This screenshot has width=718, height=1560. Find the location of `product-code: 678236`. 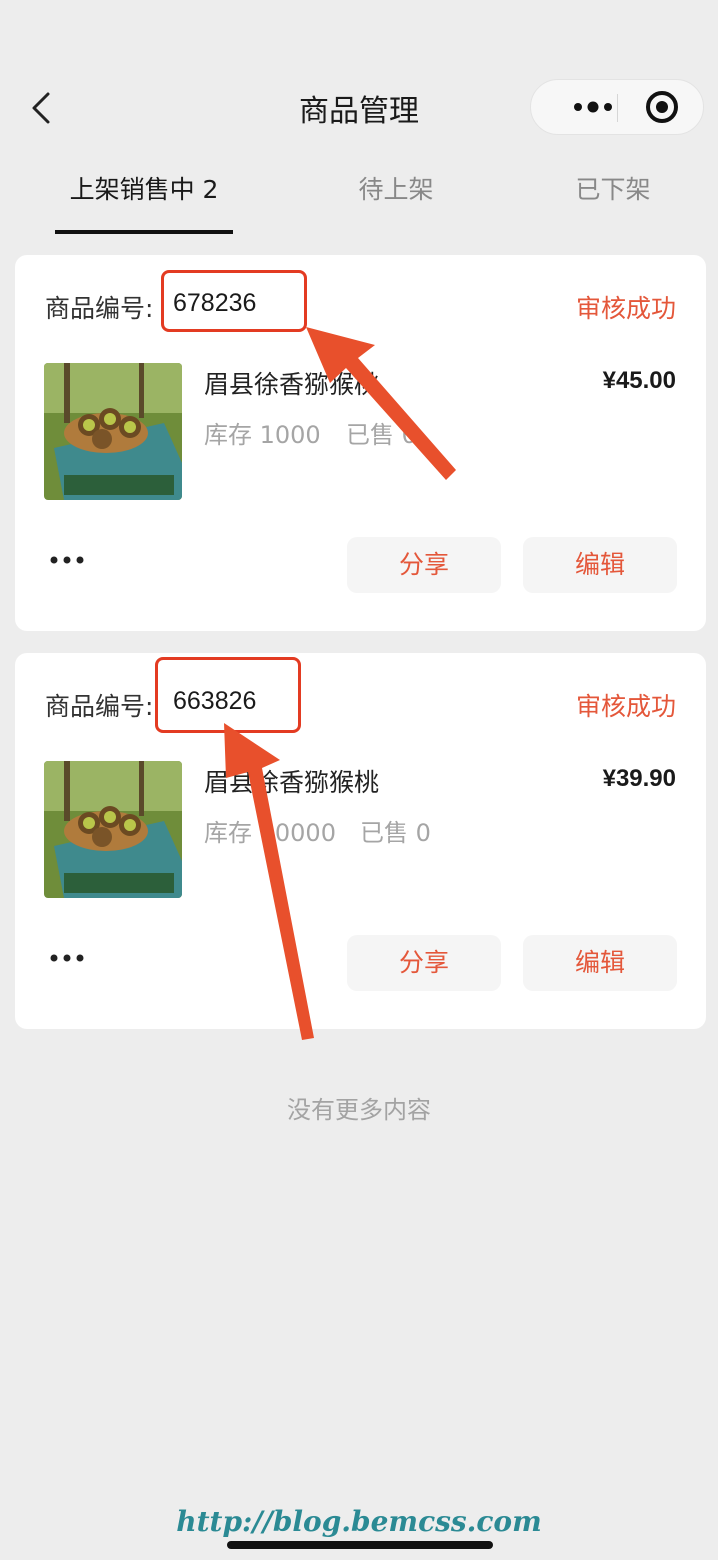

product-code: 678236 is located at coordinates (215, 303).